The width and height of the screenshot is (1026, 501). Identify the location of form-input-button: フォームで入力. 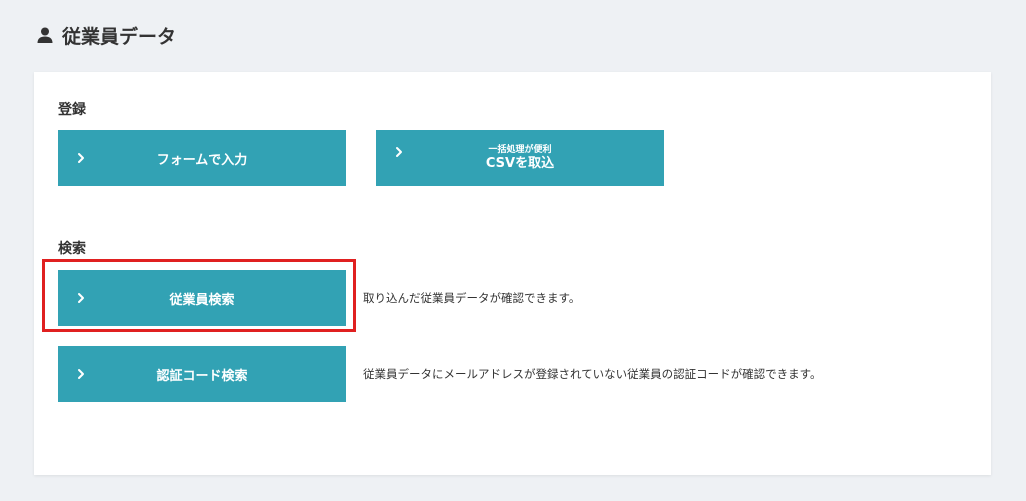
(202, 158).